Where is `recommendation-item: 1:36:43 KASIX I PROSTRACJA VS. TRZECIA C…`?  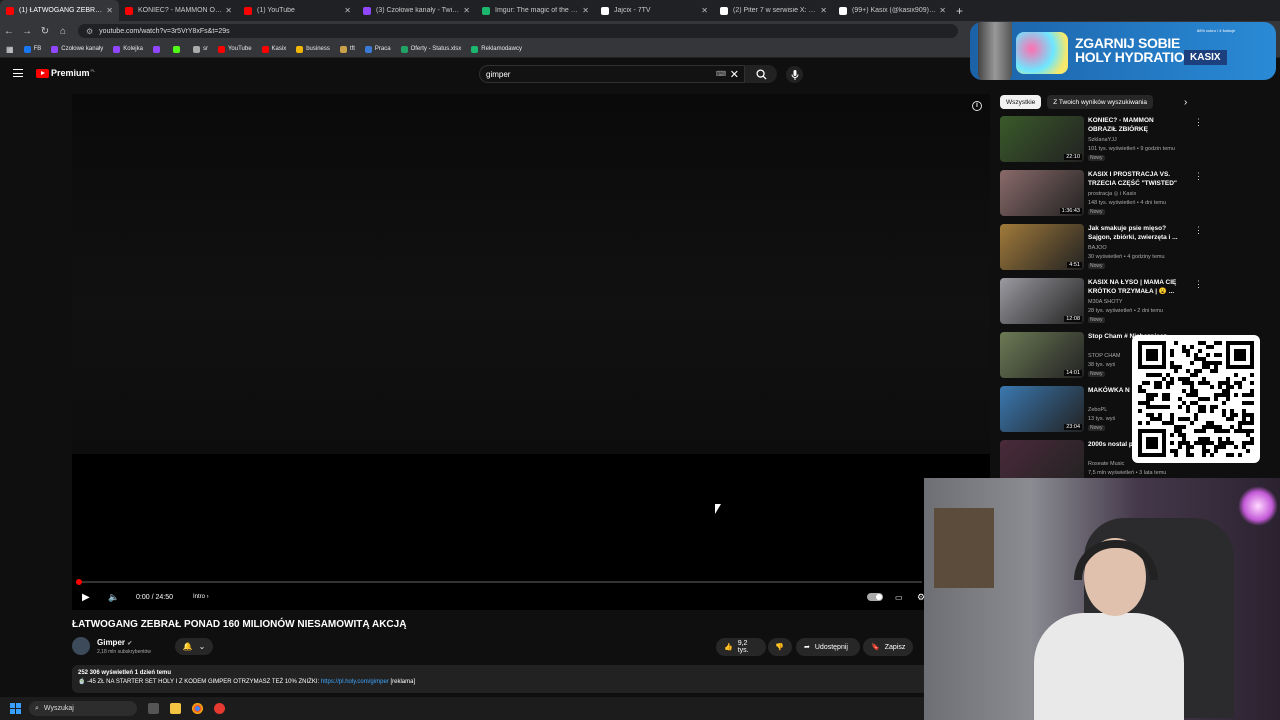 recommendation-item: 1:36:43 KASIX I PROSTRACJA VS. TRZECIA C… is located at coordinates (1101, 194).